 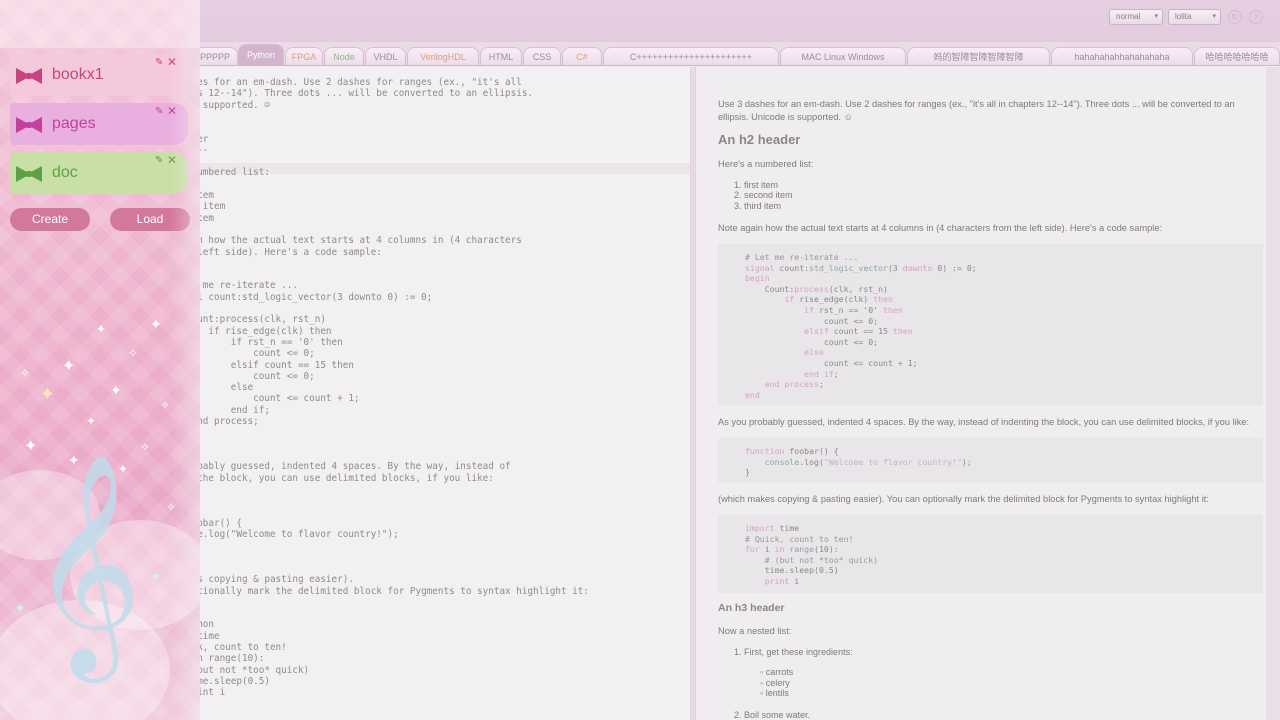 I want to click on code-line: else, so click(x=814, y=352).